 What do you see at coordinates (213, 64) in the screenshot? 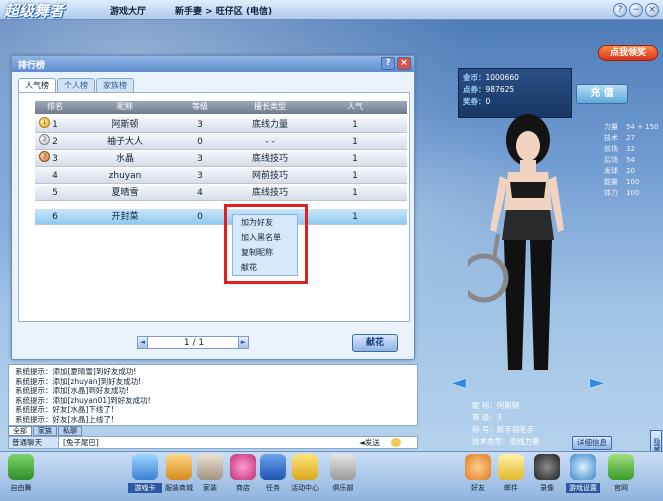
I see `dialog-title: 排行榜` at bounding box center [213, 64].